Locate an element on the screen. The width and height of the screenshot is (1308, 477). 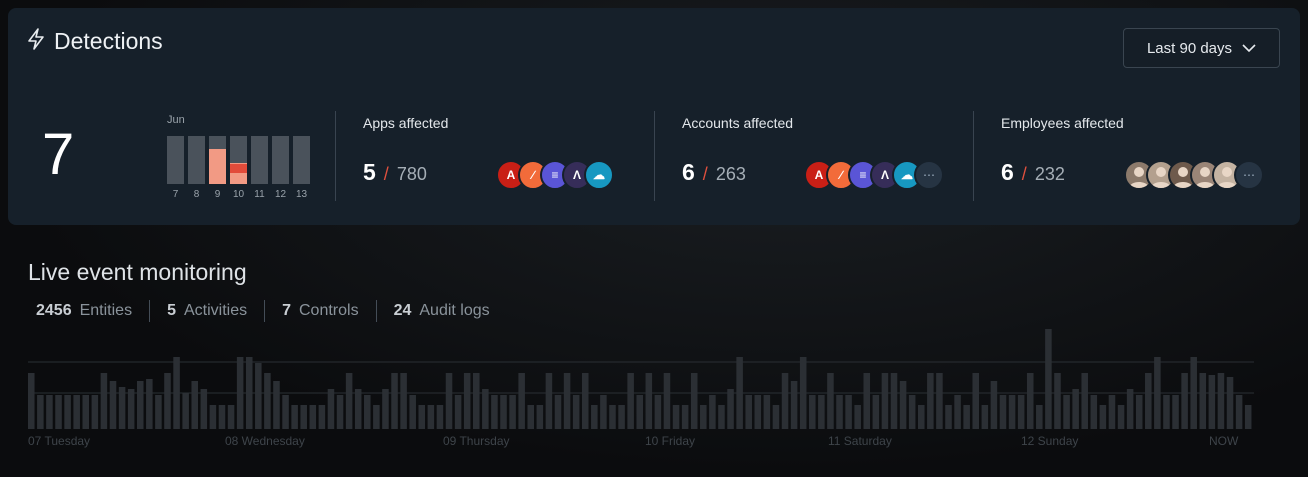
live-monitoring-title: Live event monitoring is located at coordinates (137, 272).